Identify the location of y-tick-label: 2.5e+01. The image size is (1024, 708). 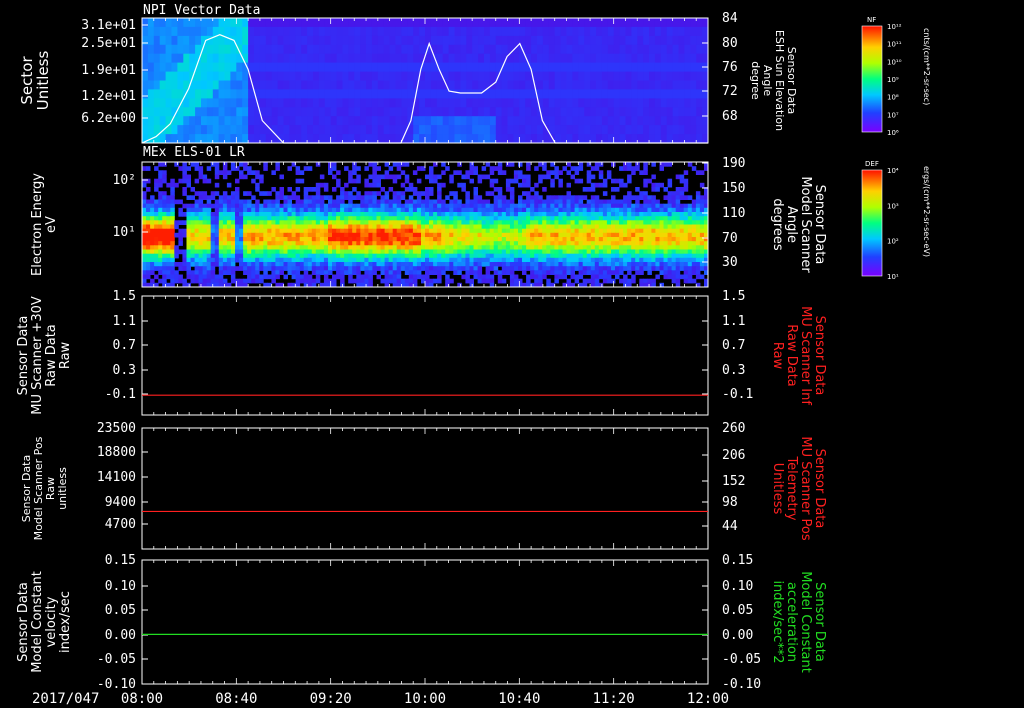
(108, 43).